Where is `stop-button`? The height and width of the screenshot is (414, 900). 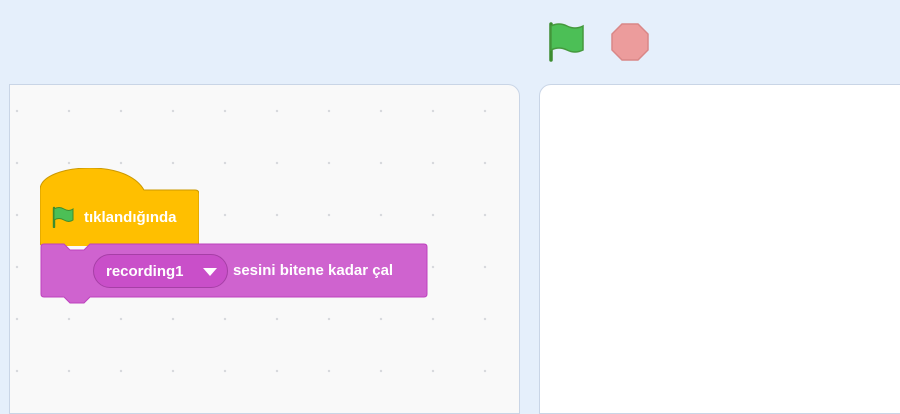
stop-button is located at coordinates (630, 42).